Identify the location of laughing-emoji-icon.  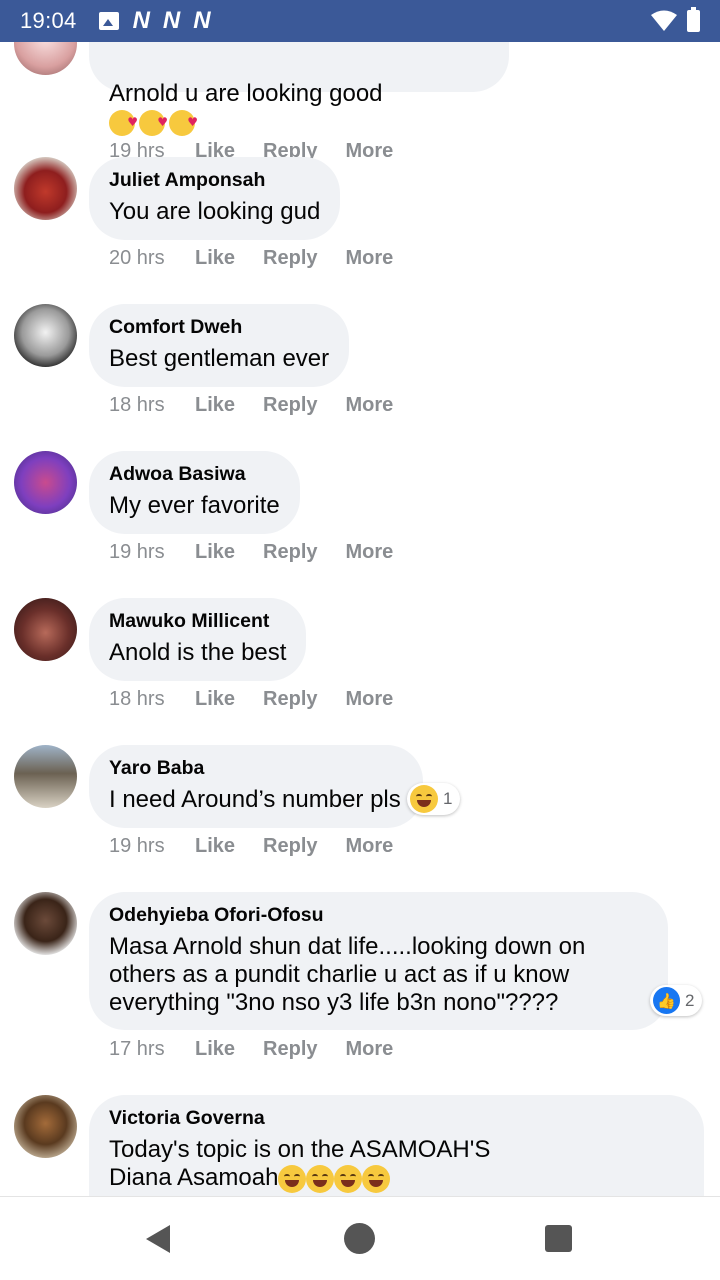
(424, 799).